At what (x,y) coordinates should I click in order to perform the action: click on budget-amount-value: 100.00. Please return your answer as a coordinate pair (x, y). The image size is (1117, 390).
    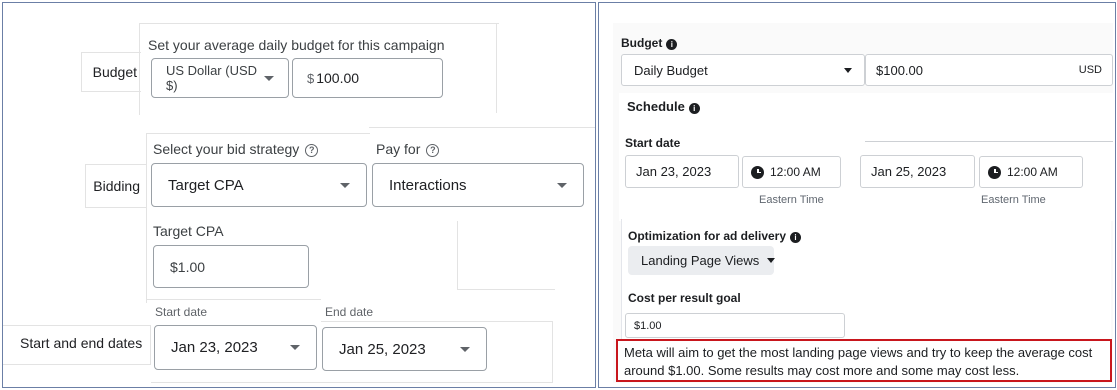
    Looking at the image, I should click on (338, 78).